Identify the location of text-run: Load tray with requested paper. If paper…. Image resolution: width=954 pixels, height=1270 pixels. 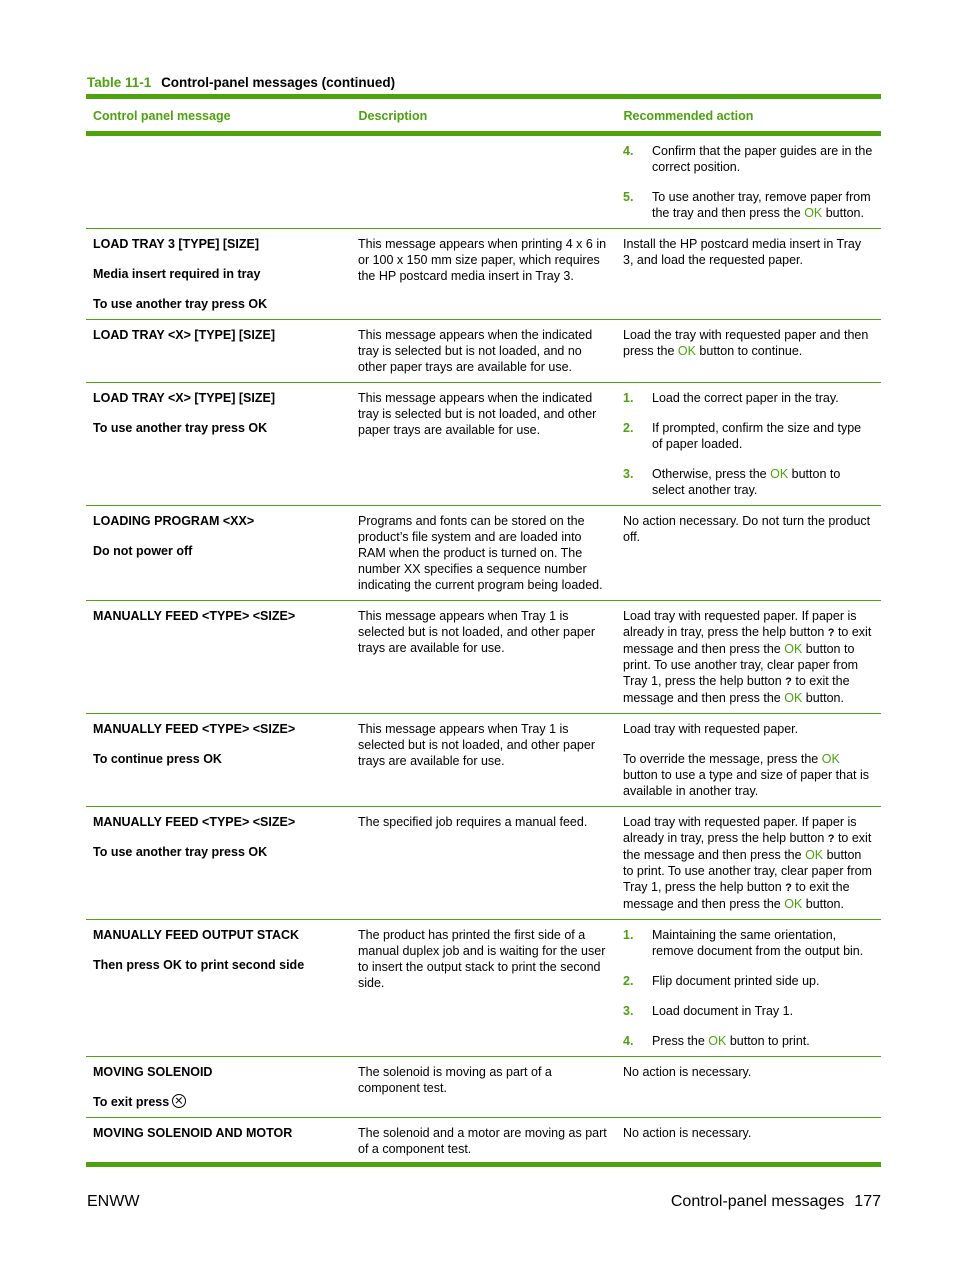
(740, 624).